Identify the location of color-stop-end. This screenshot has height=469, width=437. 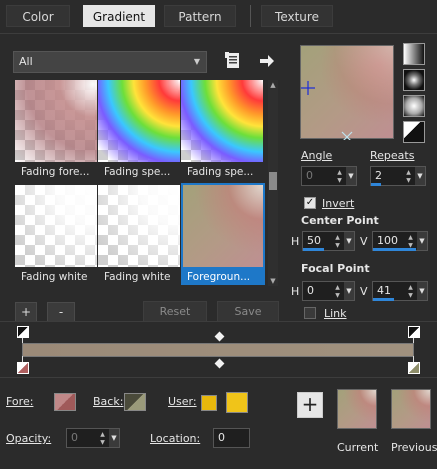
(414, 368).